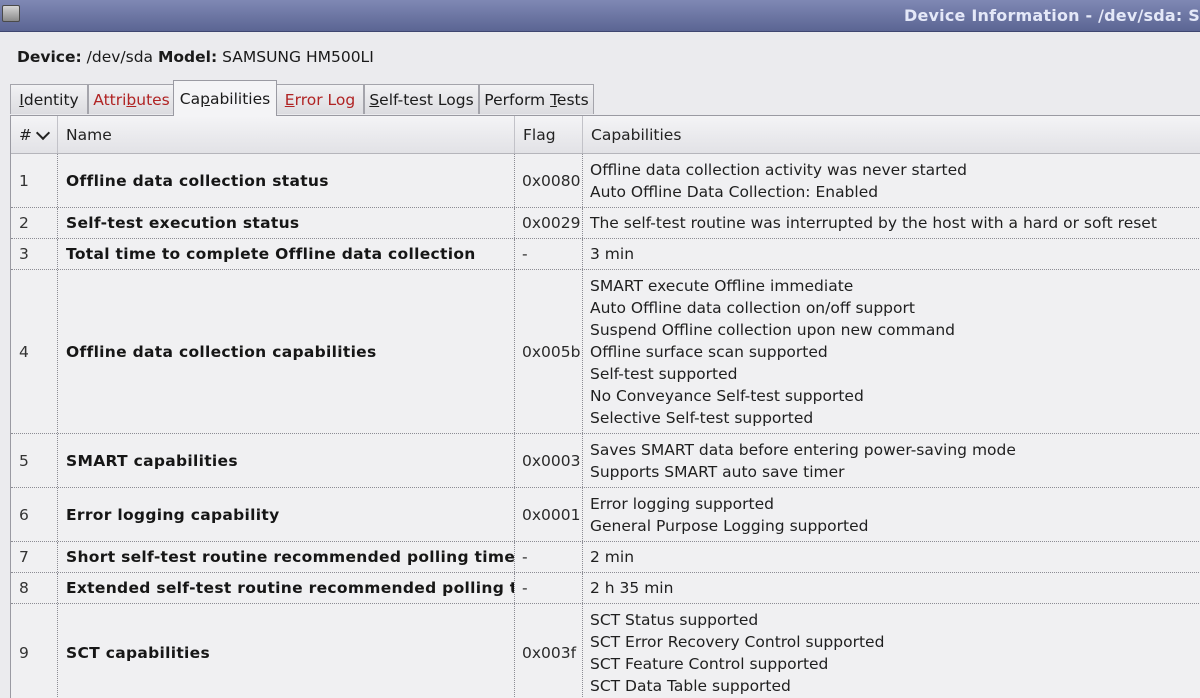 Image resolution: width=1200 pixels, height=698 pixels. What do you see at coordinates (187, 57) in the screenshot?
I see `model-label: Model:` at bounding box center [187, 57].